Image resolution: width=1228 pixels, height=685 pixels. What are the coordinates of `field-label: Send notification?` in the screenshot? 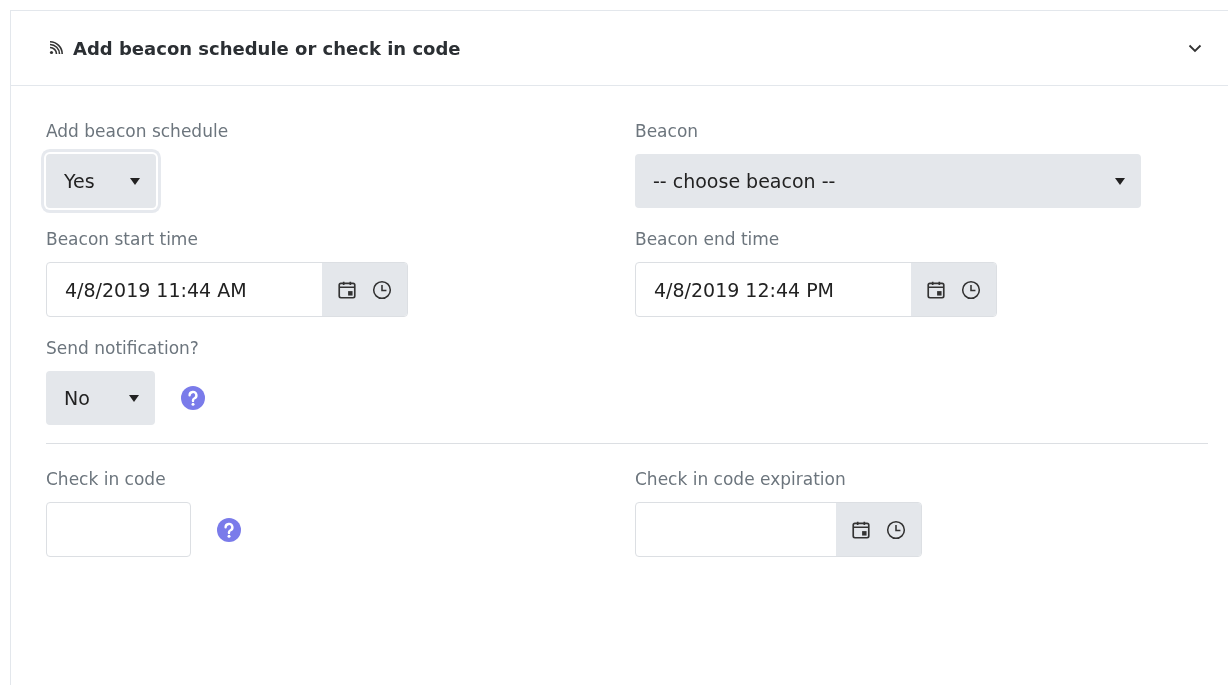 It's located at (123, 348).